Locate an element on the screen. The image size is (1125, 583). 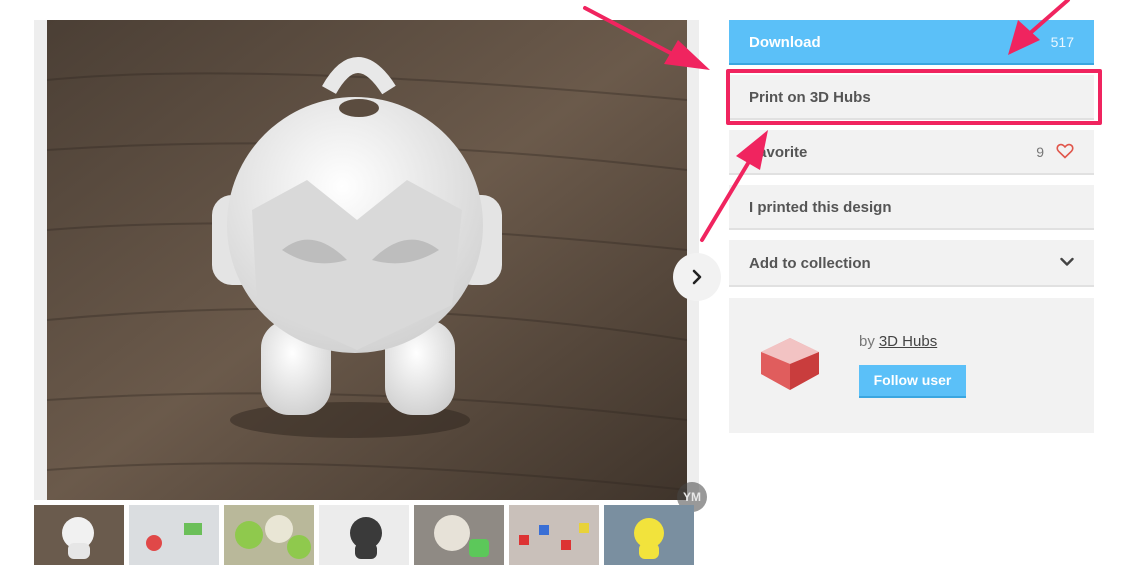
chevron-right-icon is located at coordinates (697, 277).